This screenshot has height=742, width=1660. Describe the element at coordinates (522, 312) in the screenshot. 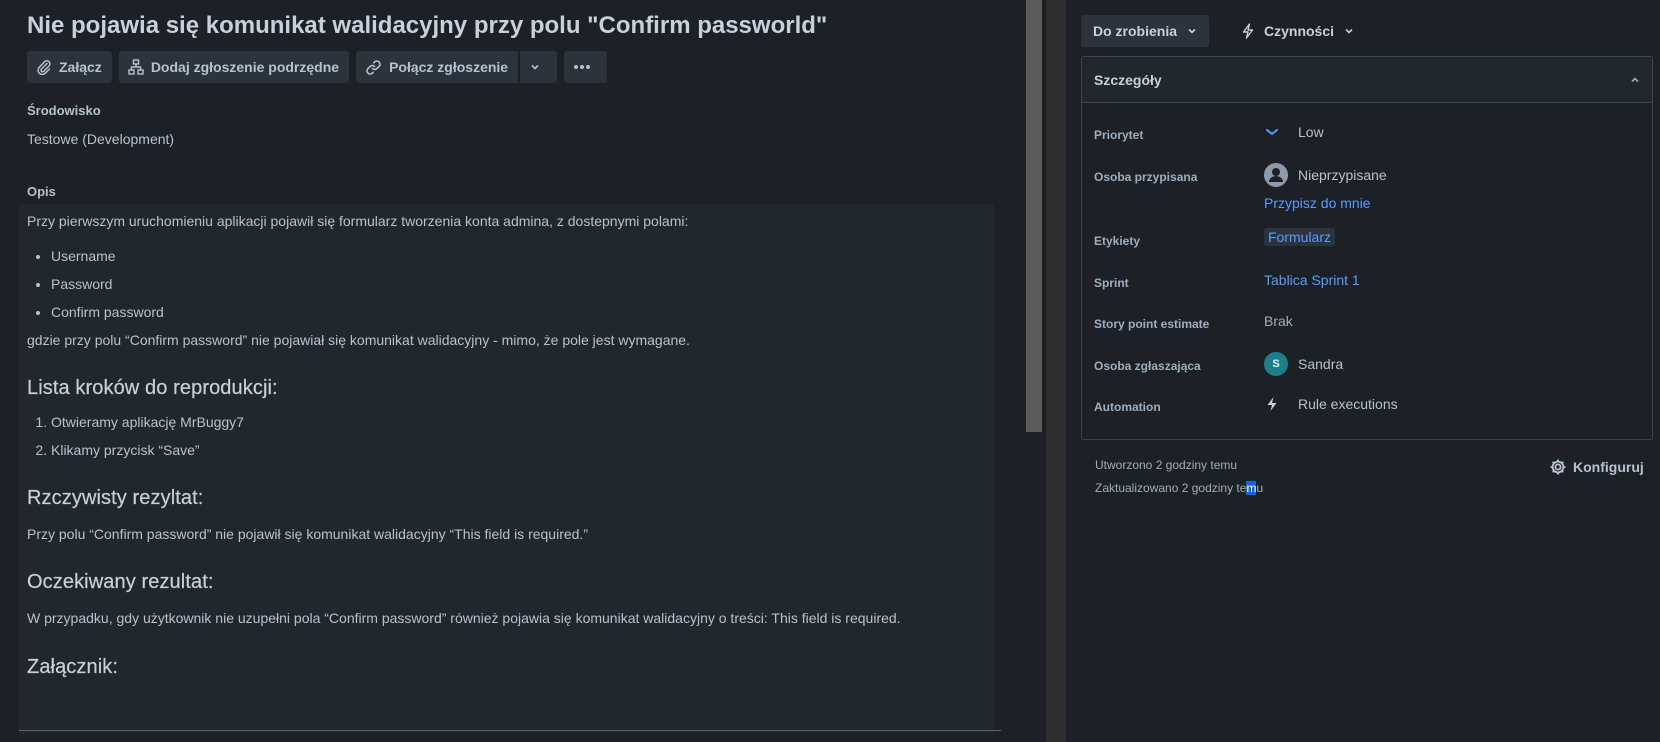

I see `list-item: Confirm password` at that location.